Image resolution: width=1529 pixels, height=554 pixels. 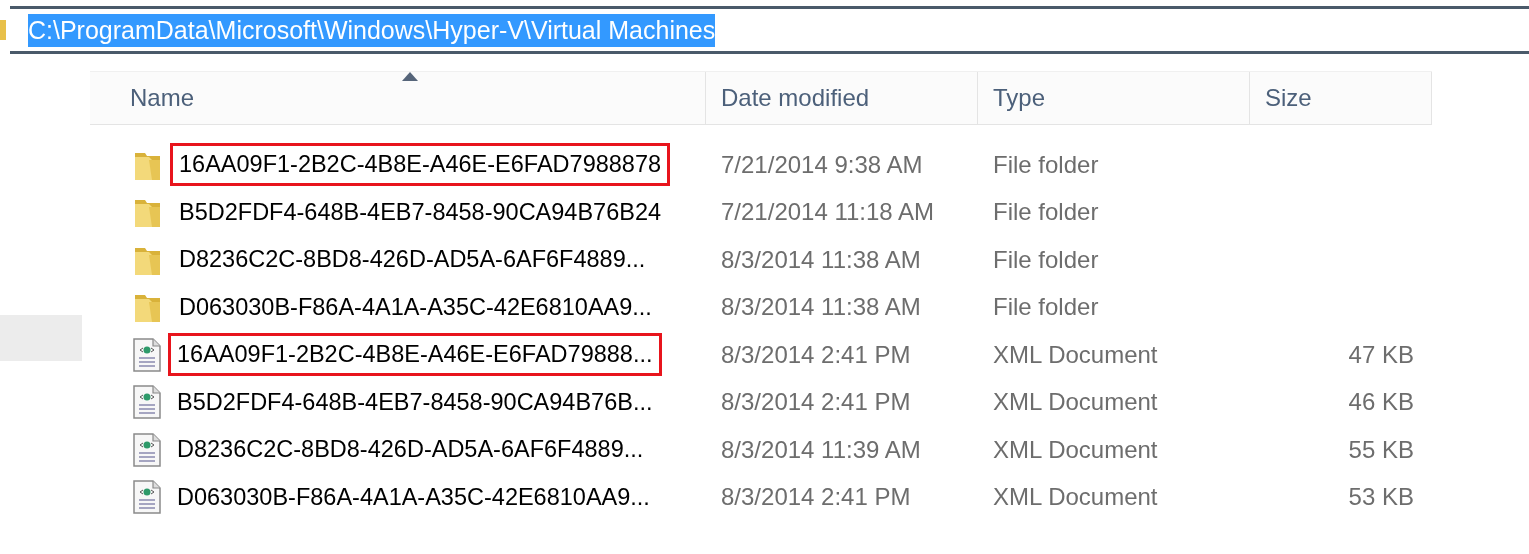 I want to click on date-modified: 7/21/2014 9:38 AM, so click(x=822, y=164).